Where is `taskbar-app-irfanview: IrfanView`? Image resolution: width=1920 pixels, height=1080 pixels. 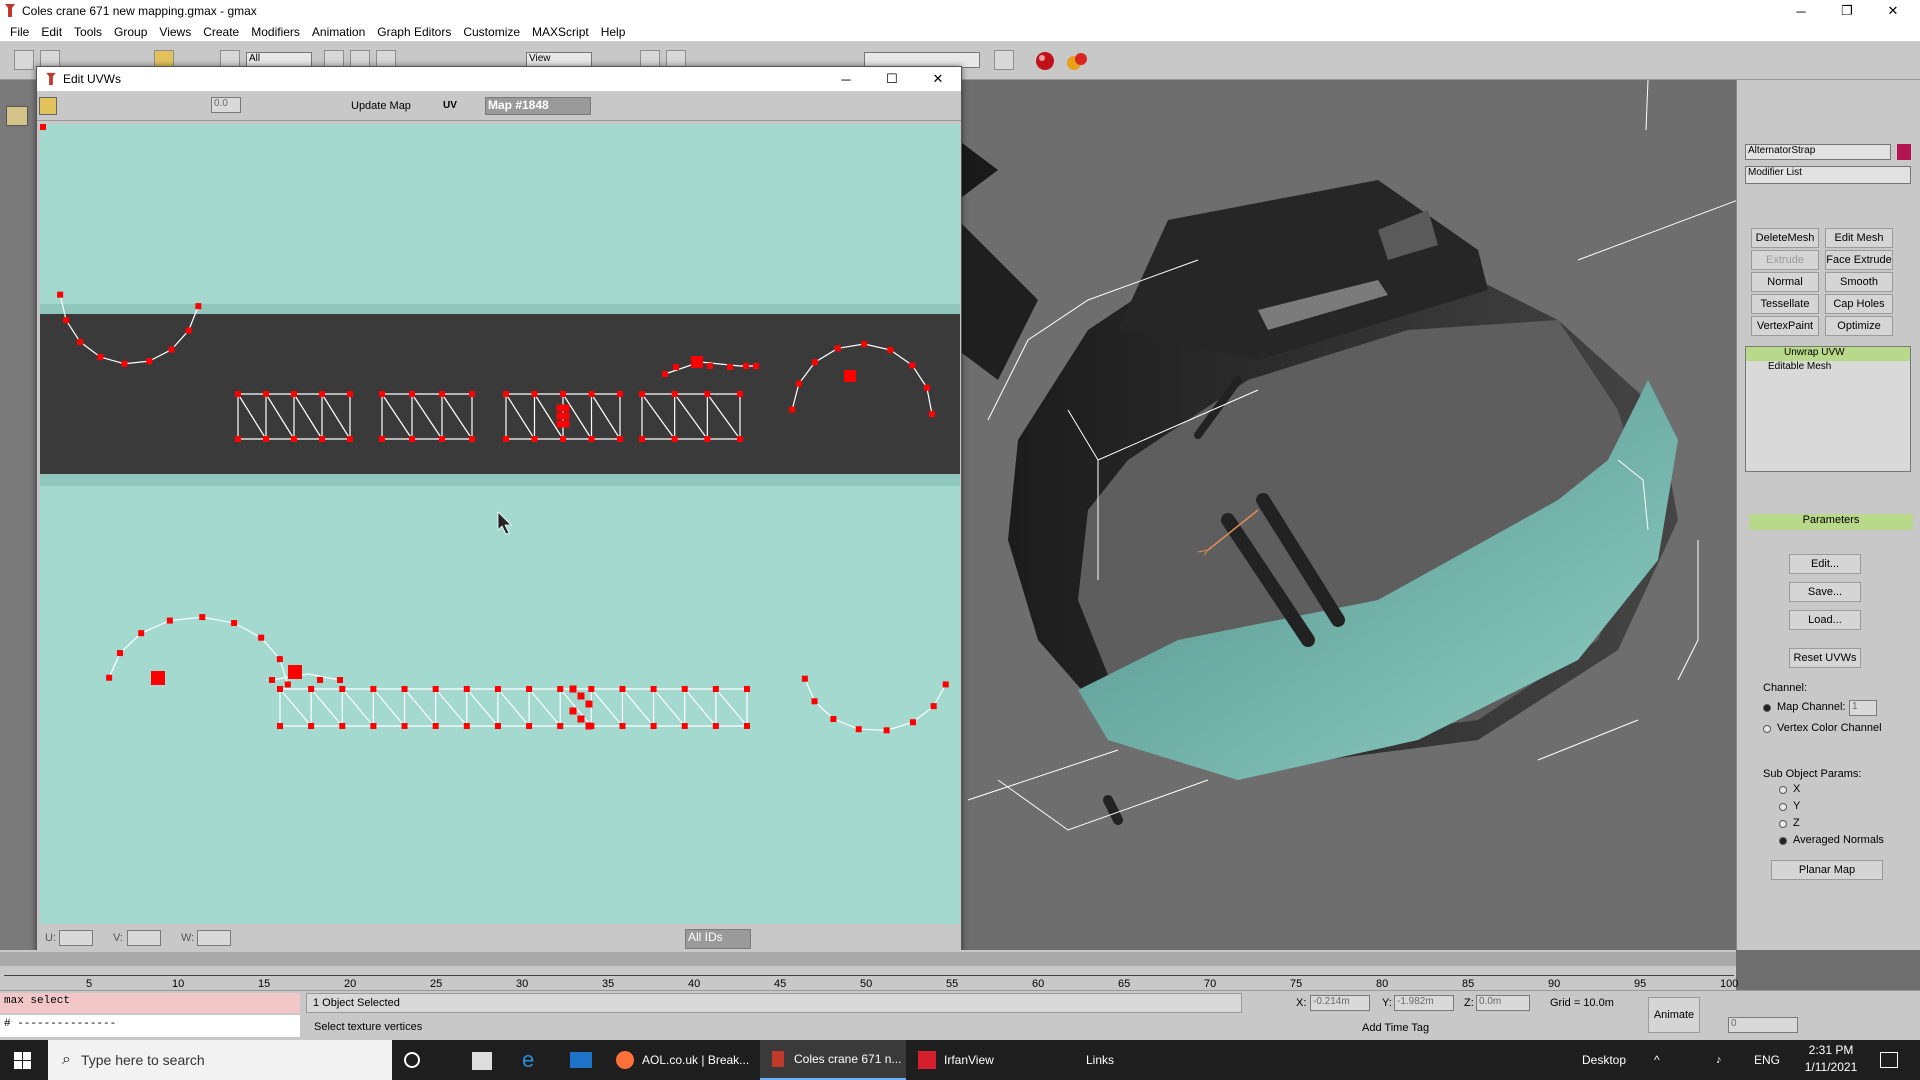
taskbar-app-irfanview: IrfanView is located at coordinates (982, 1060).